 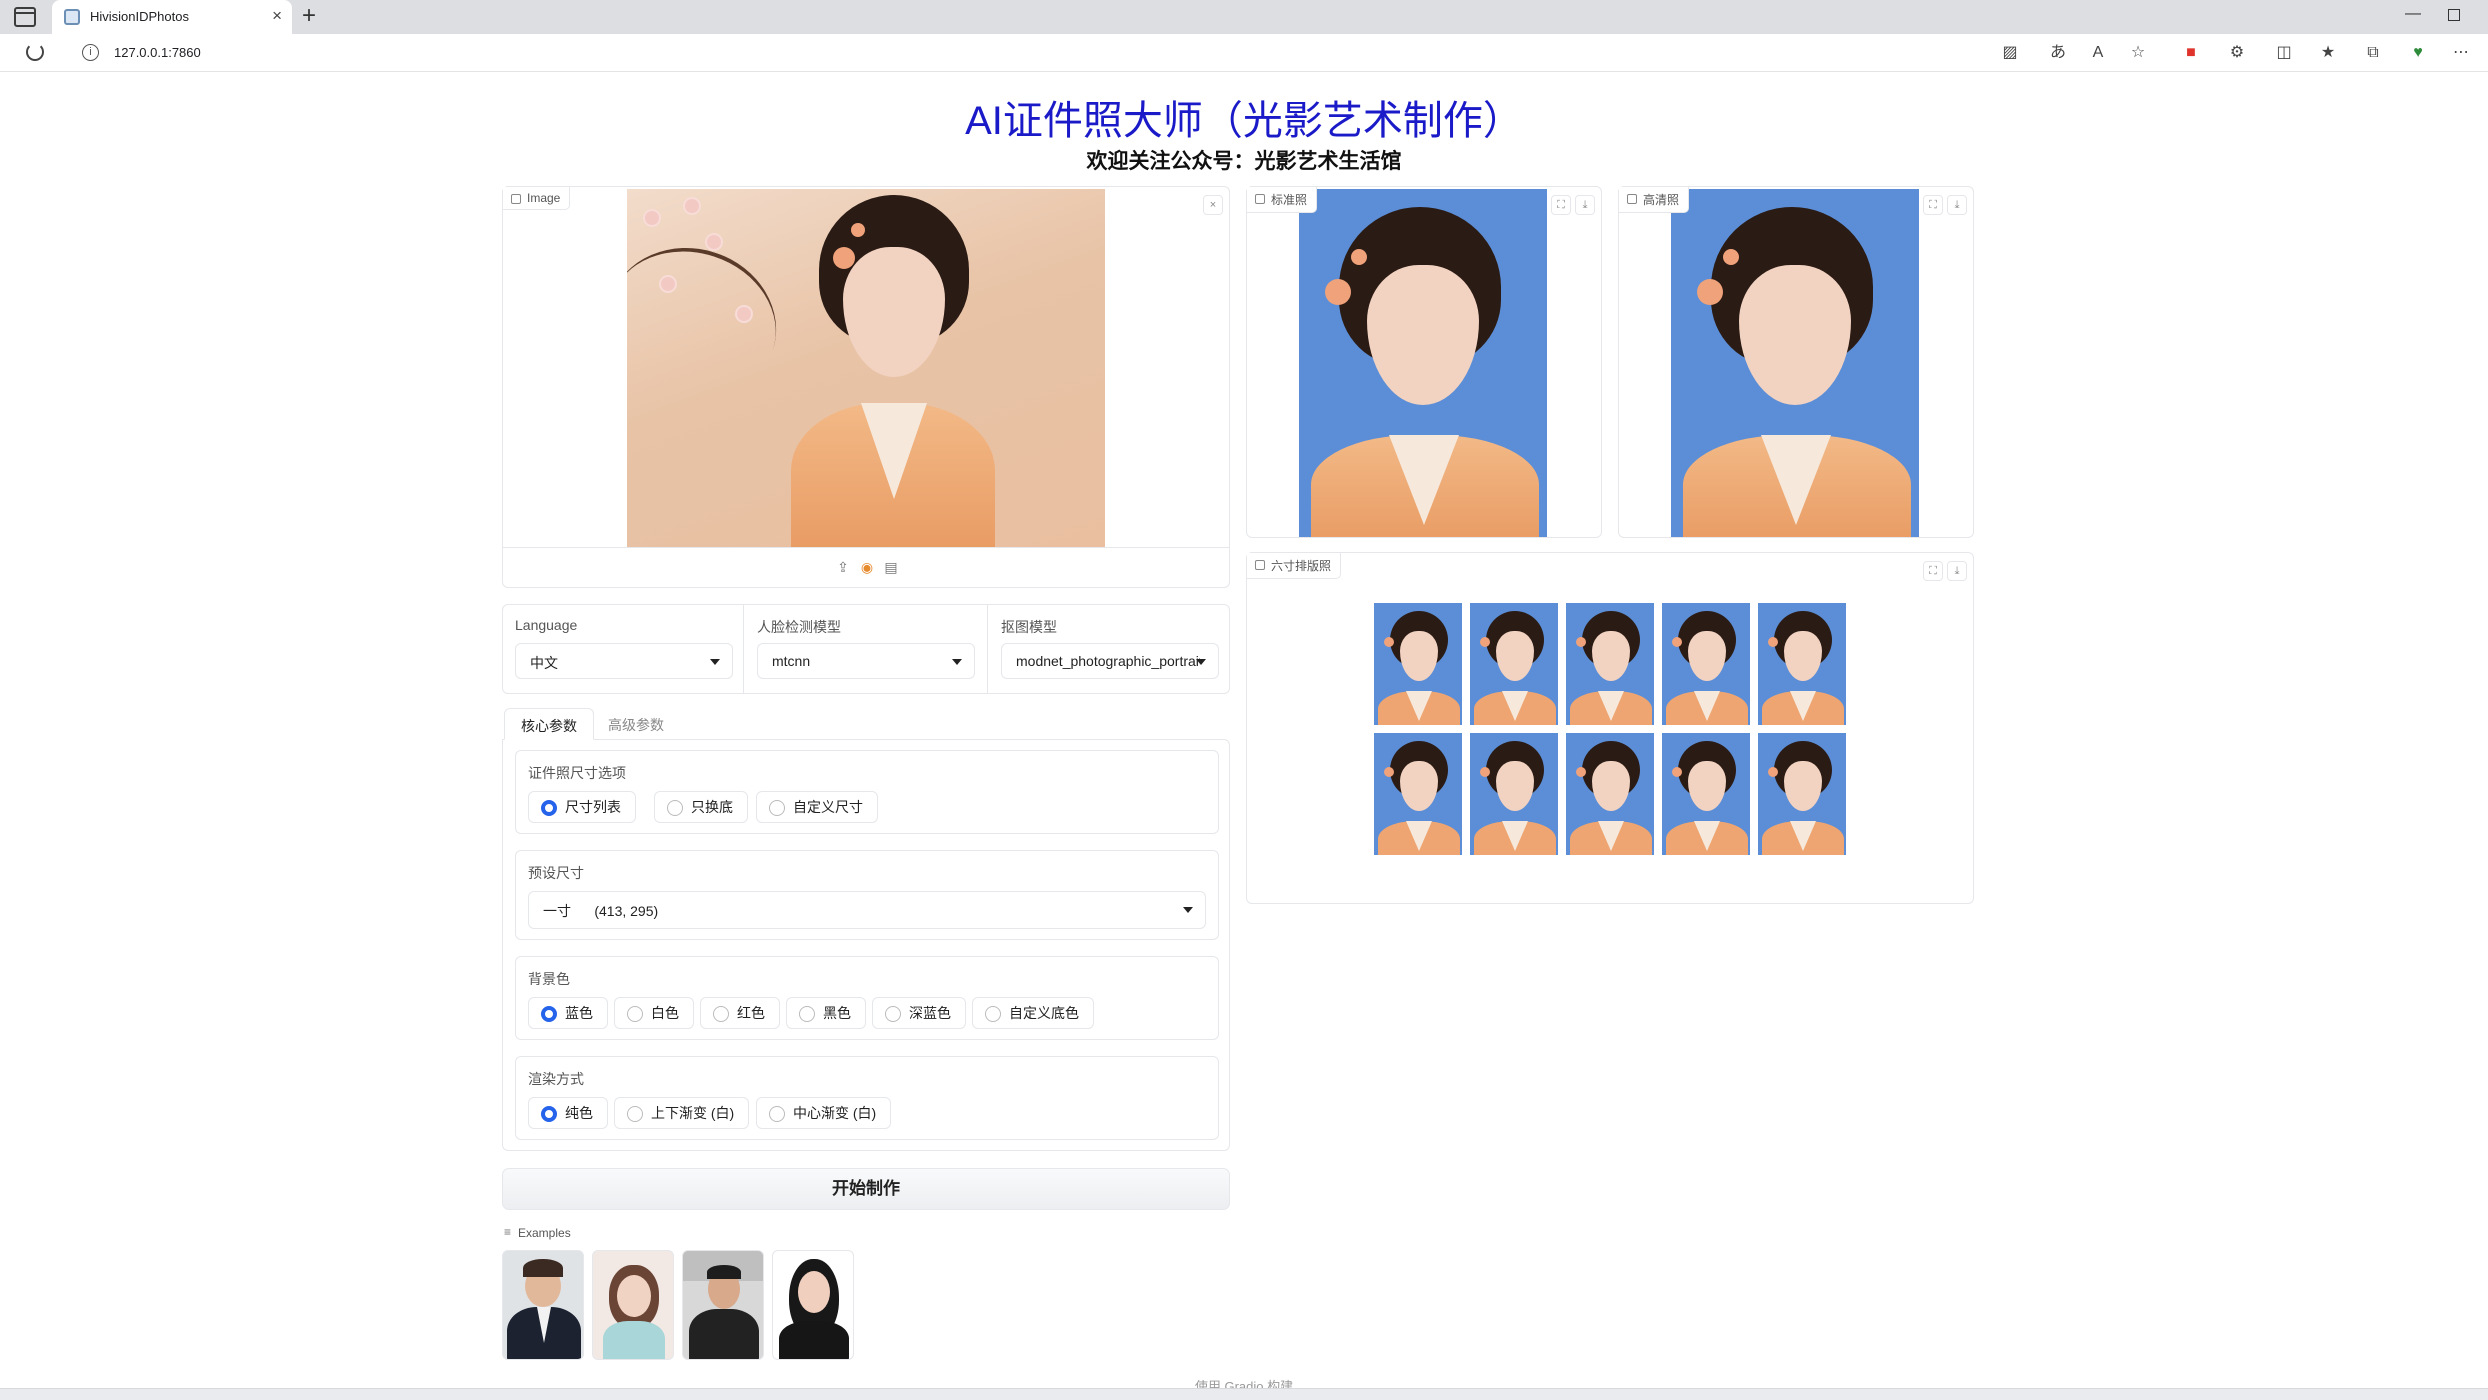 What do you see at coordinates (1244, 161) in the screenshot?
I see `page-subtitle: 欢迎关注公众号：光影艺术生活馆` at bounding box center [1244, 161].